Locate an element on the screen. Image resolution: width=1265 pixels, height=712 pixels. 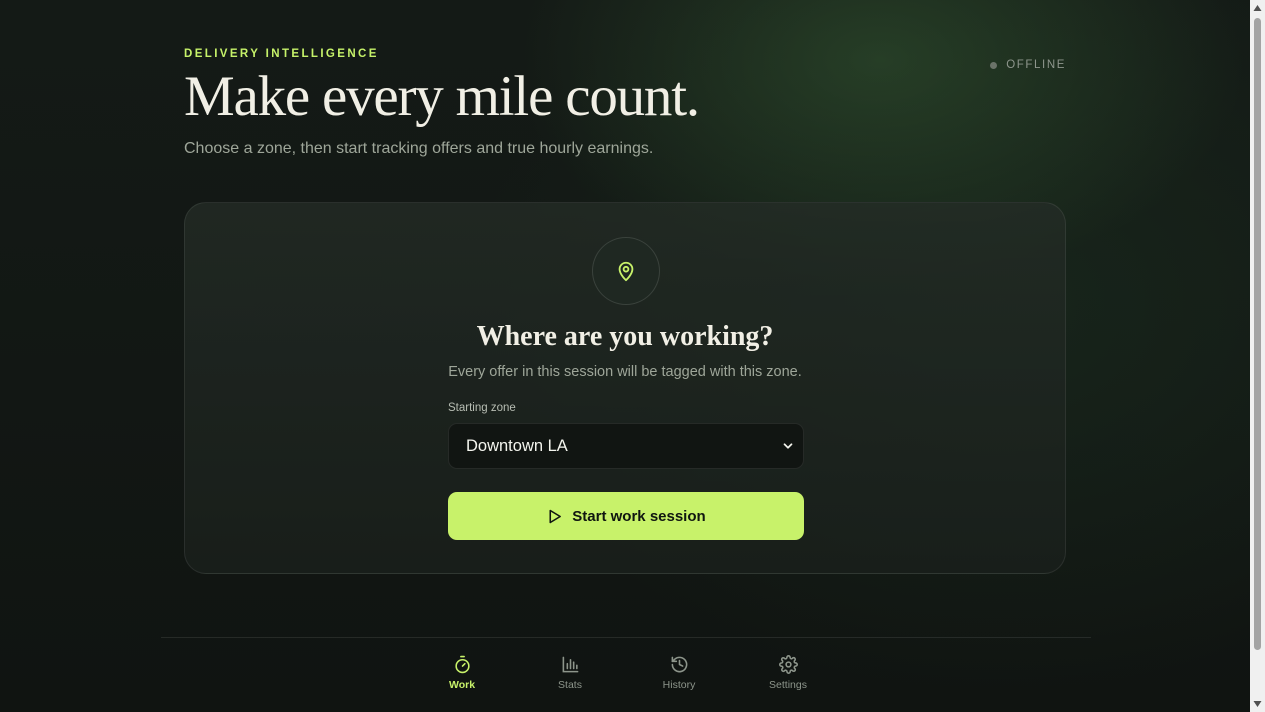
nav-item-stats: Stats is located at coordinates (570, 673).